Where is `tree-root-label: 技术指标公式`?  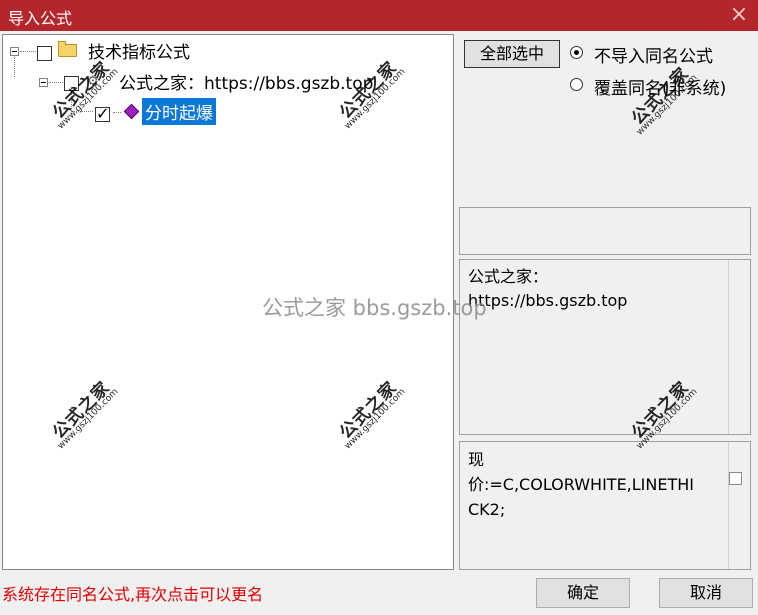 tree-root-label: 技术指标公式 is located at coordinates (139, 50).